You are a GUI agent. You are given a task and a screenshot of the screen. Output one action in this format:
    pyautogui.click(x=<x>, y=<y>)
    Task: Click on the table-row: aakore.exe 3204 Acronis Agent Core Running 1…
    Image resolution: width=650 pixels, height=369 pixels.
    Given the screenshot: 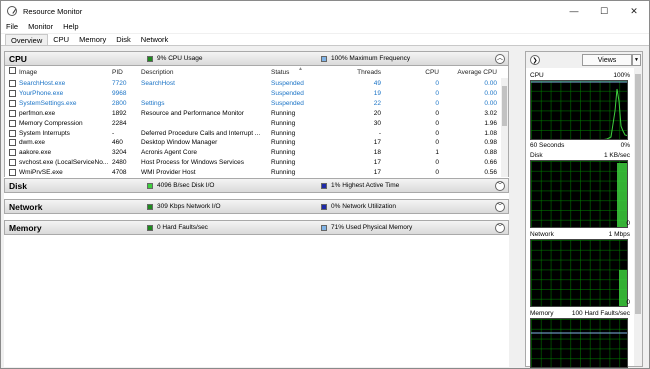 What is the action you would take?
    pyautogui.click(x=256, y=153)
    